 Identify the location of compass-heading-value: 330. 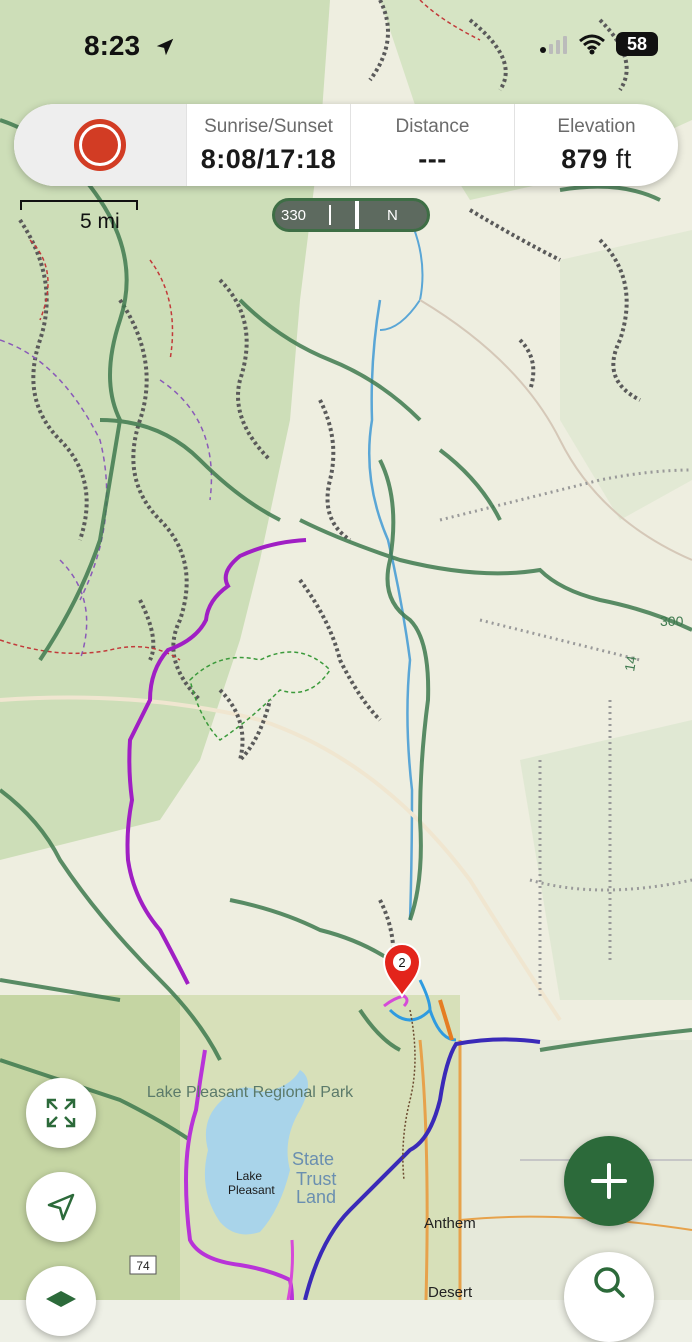
(294, 215).